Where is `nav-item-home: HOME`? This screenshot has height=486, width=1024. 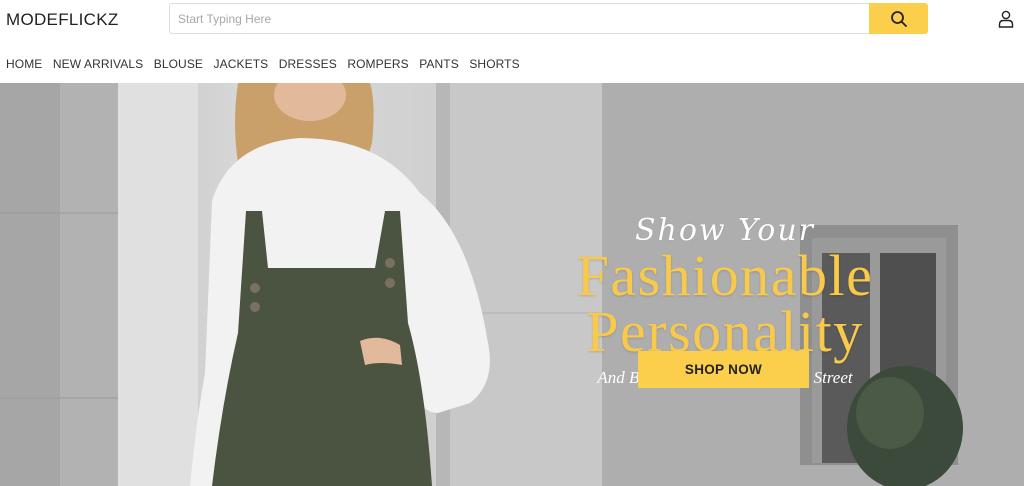
nav-item-home: HOME is located at coordinates (24, 64).